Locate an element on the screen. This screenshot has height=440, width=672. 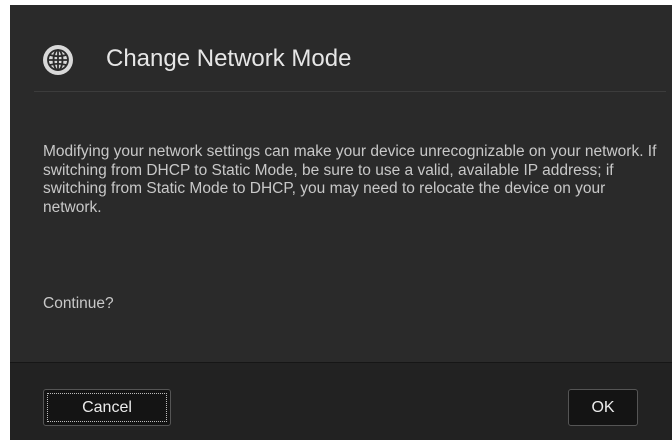
cancel-button-label: Cancel is located at coordinates (107, 407).